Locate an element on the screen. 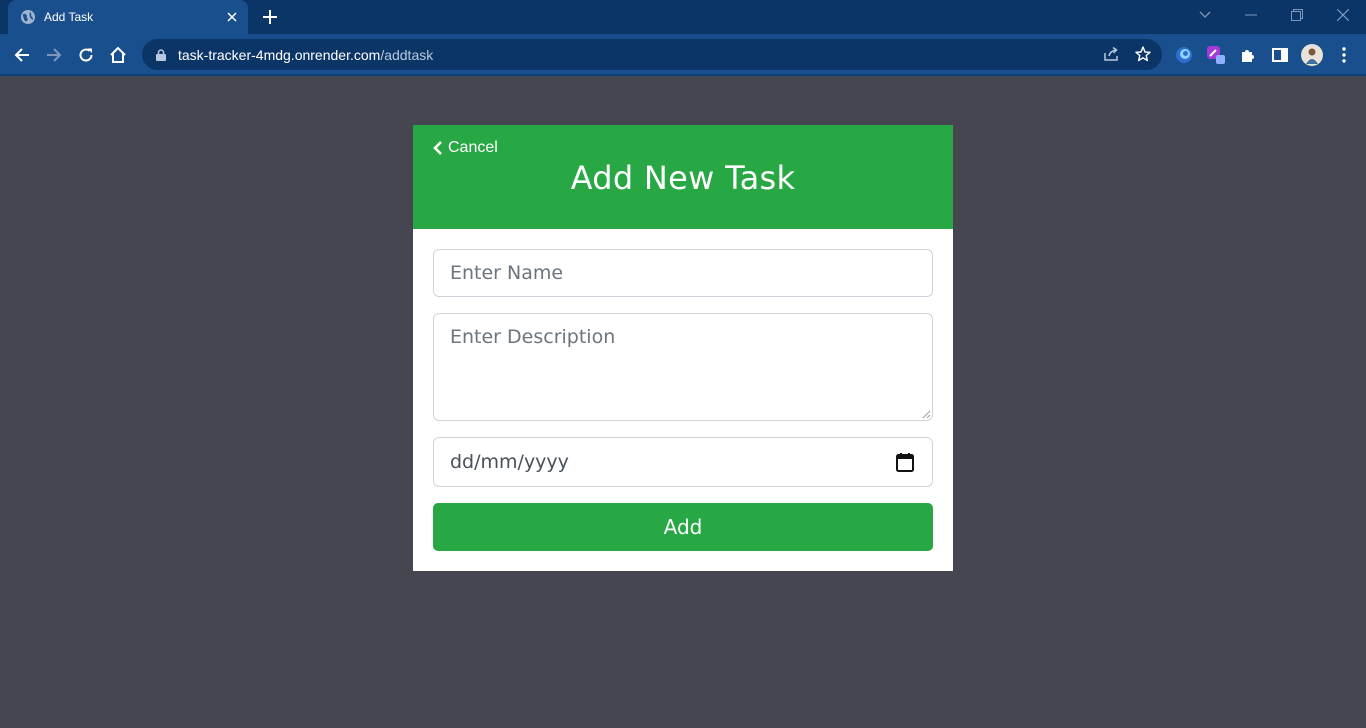 This screenshot has height=728, width=1366. lock-icon is located at coordinates (161, 55).